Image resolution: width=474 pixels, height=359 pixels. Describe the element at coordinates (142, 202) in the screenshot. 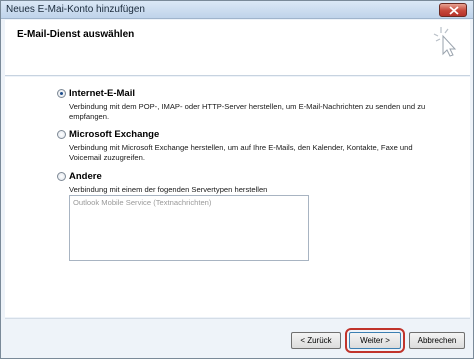

I see `list-item: Outlook Mobile Service (Textnachrichten)` at that location.